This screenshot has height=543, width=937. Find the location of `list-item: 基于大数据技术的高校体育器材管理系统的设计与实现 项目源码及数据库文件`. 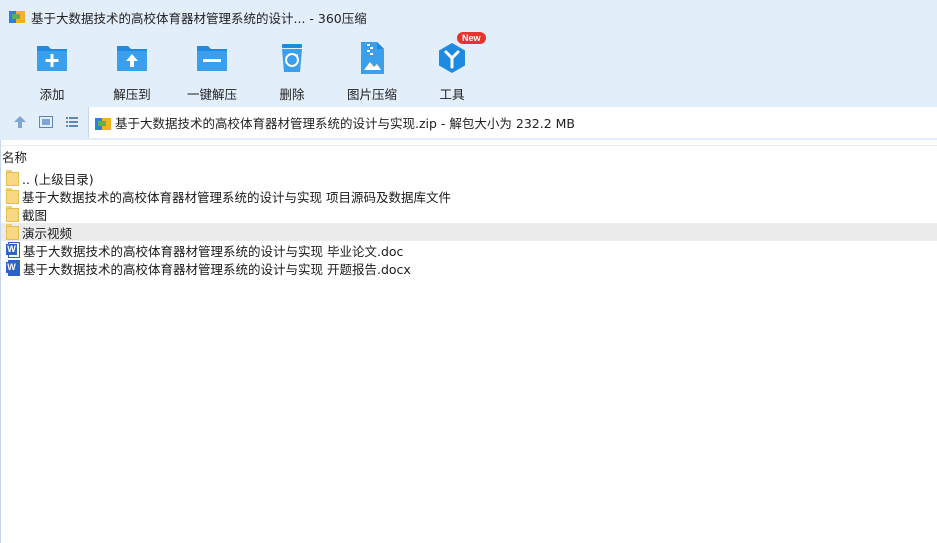

list-item: 基于大数据技术的高校体育器材管理系统的设计与实现 项目源码及数据库文件 is located at coordinates (469, 196).